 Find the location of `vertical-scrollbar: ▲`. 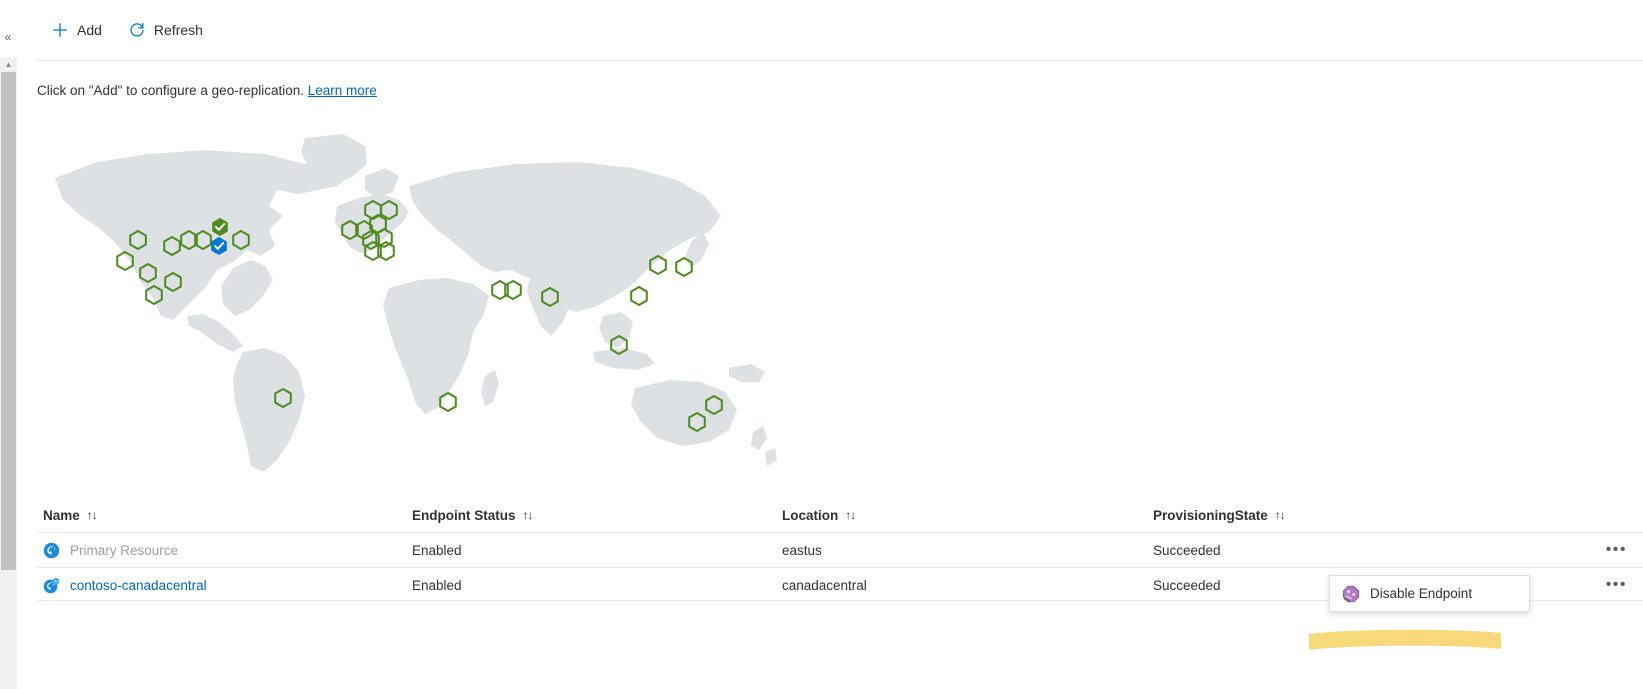

vertical-scrollbar: ▲ is located at coordinates (8, 373).